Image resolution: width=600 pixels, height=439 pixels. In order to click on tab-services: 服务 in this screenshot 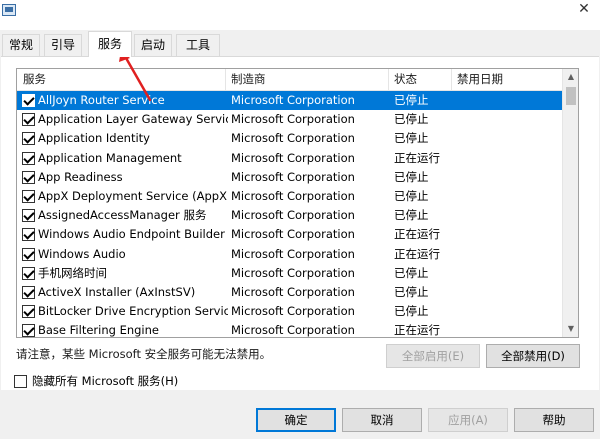, I will do `click(110, 44)`.